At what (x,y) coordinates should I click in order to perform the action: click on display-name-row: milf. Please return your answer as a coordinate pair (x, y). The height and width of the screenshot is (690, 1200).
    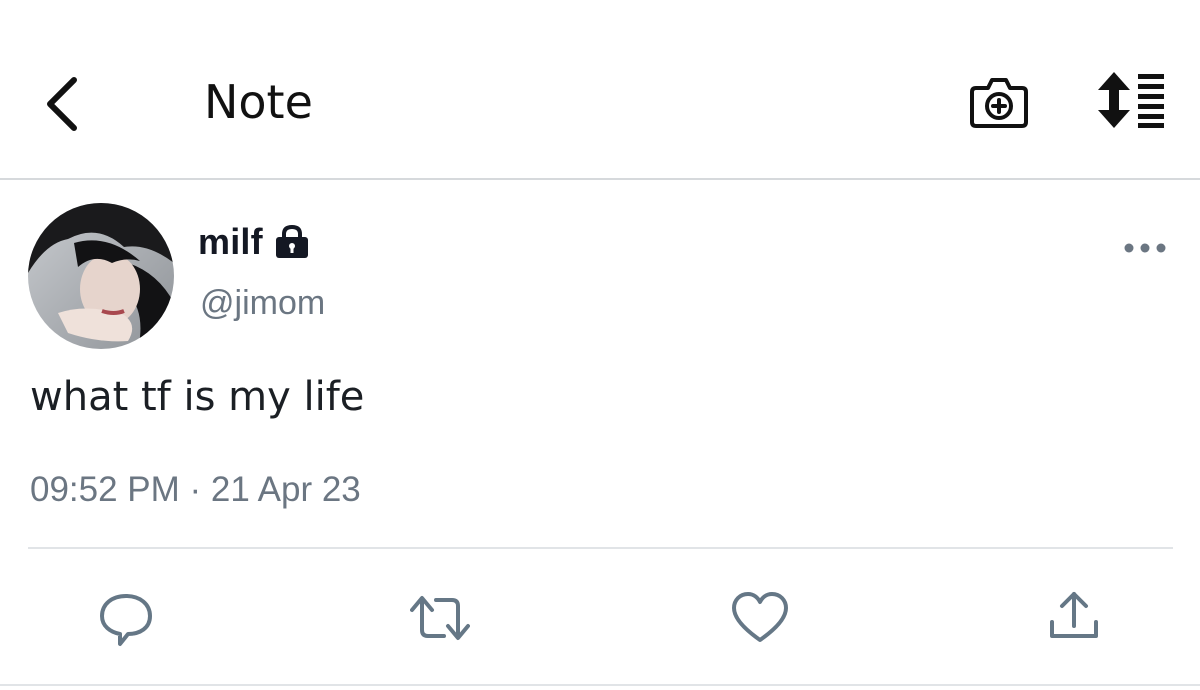
    Looking at the image, I should click on (254, 242).